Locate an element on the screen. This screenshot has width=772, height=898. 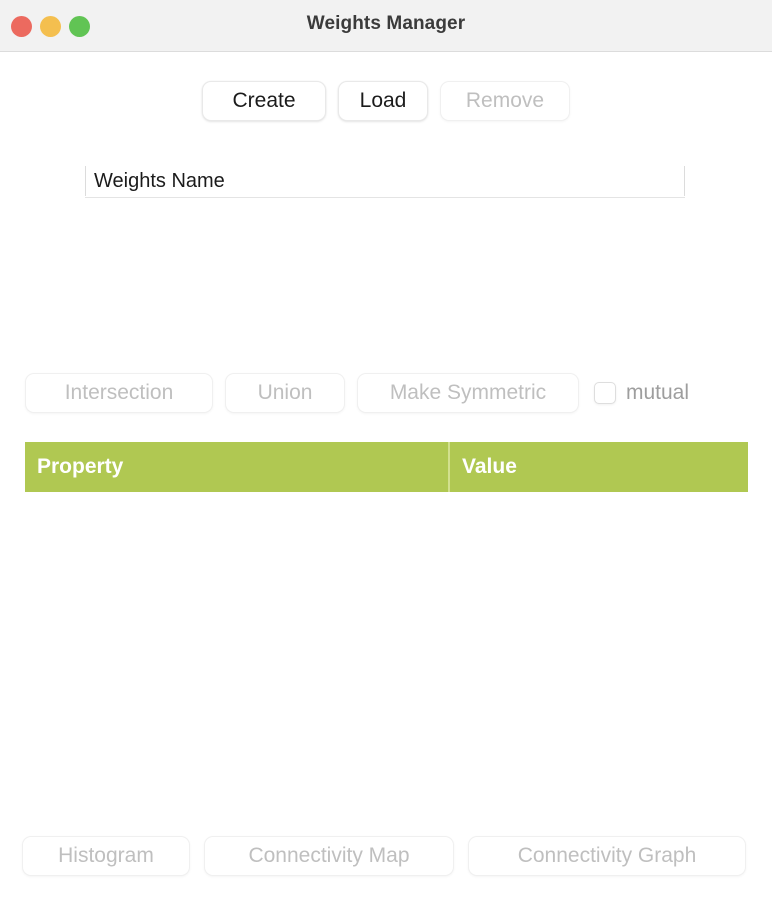
load-button: Load is located at coordinates (383, 101).